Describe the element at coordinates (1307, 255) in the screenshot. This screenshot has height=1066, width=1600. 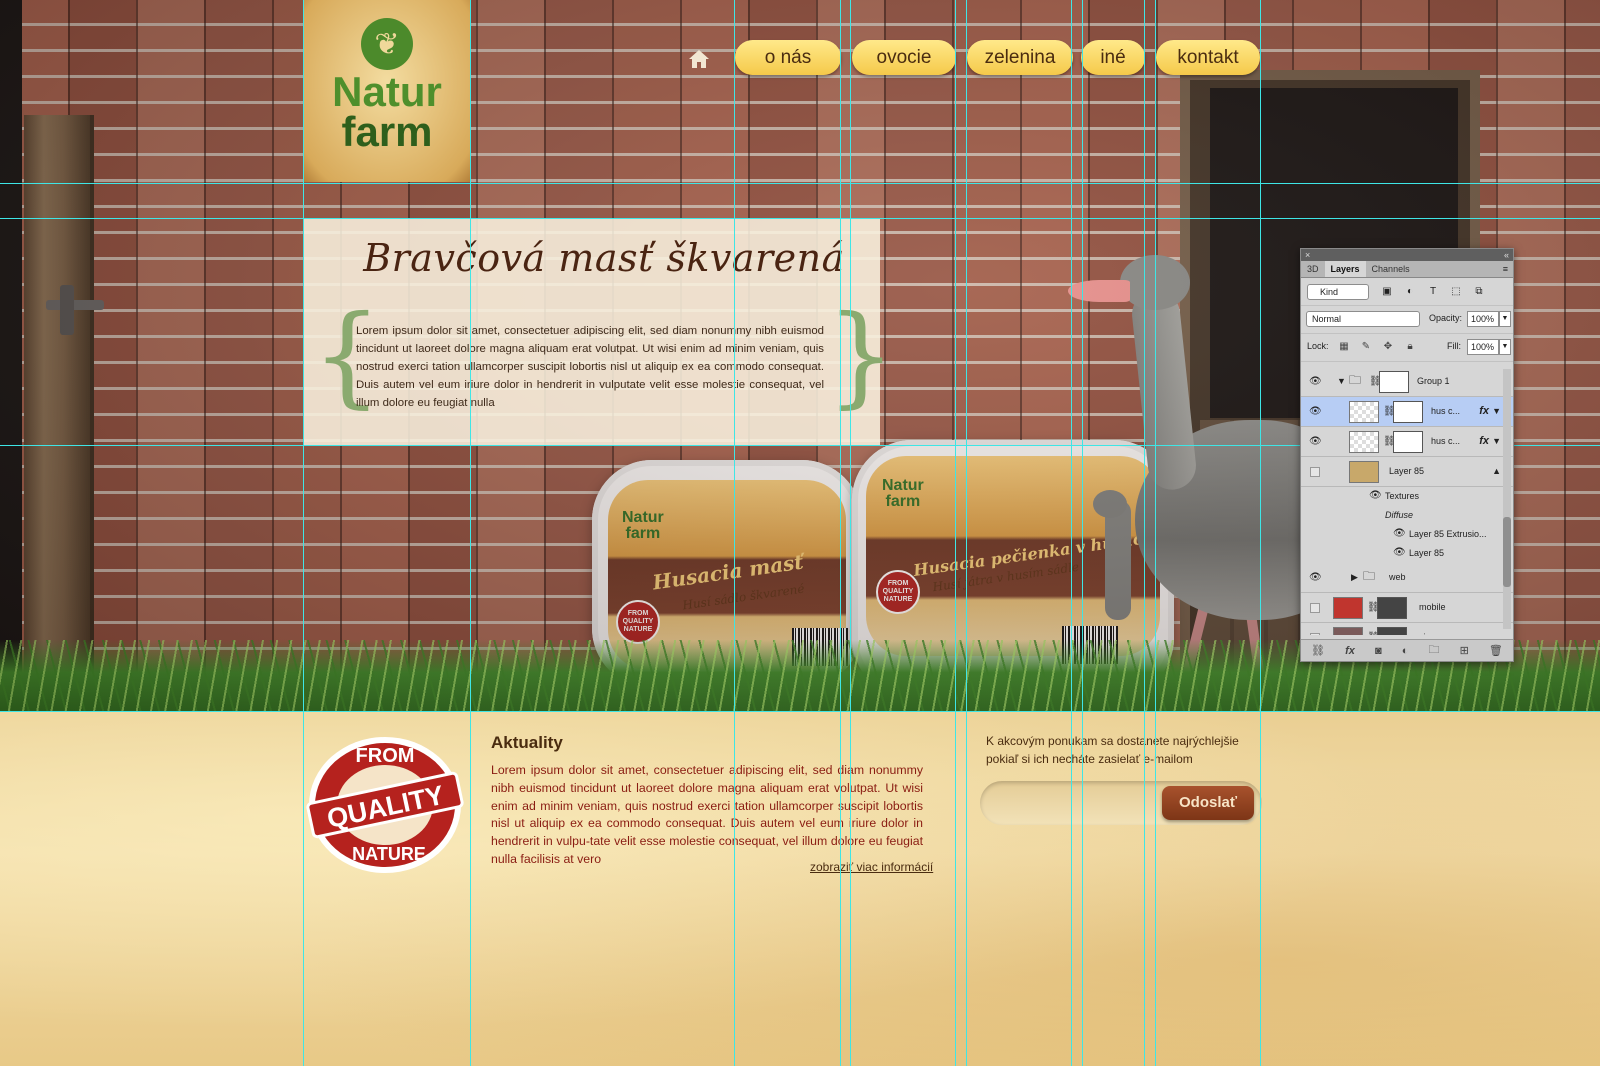
I see `panel-close-icon: ×` at that location.